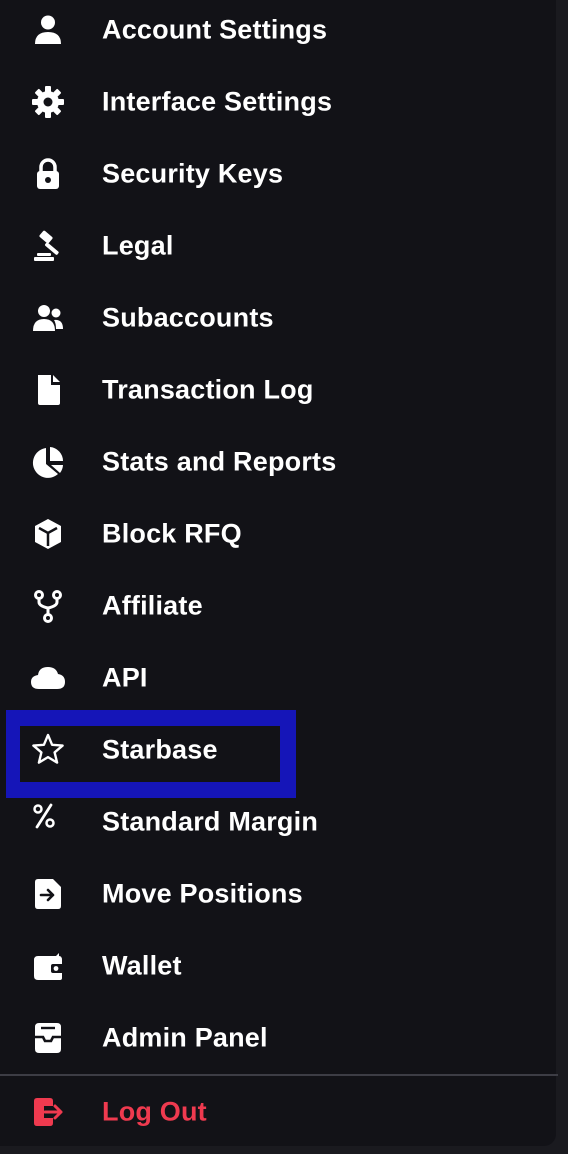  I want to click on star-icon, so click(48, 750).